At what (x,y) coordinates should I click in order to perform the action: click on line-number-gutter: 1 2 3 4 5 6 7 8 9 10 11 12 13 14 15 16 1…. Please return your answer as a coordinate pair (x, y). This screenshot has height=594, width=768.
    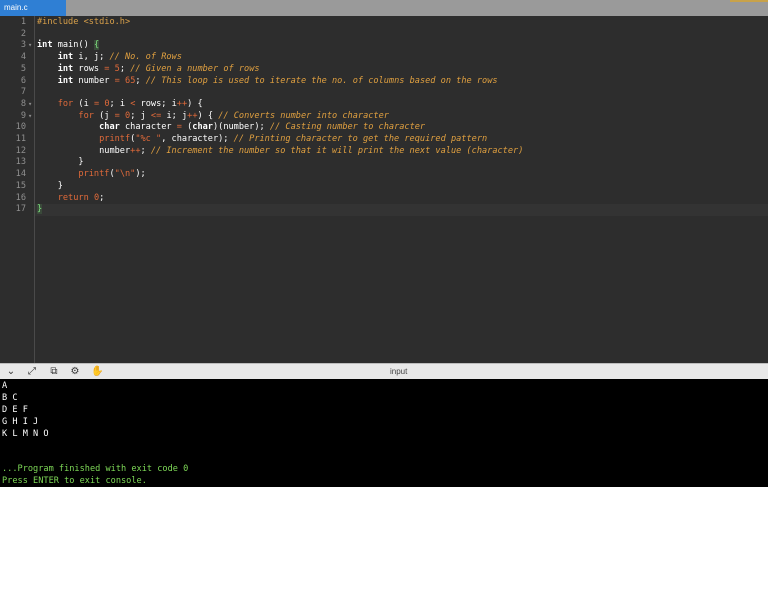
    Looking at the image, I should click on (17, 189).